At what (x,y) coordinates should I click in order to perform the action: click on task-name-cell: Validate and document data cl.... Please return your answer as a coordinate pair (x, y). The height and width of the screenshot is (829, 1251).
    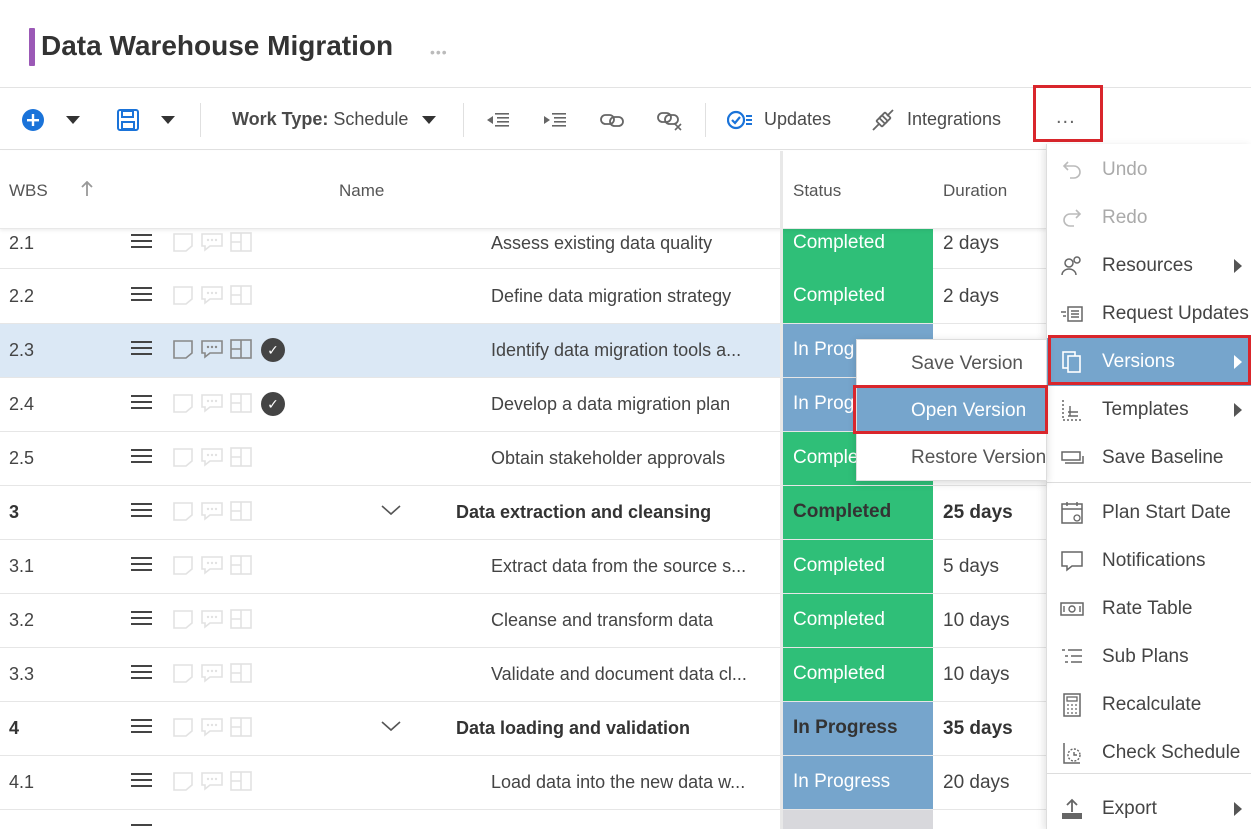
    Looking at the image, I should click on (619, 674).